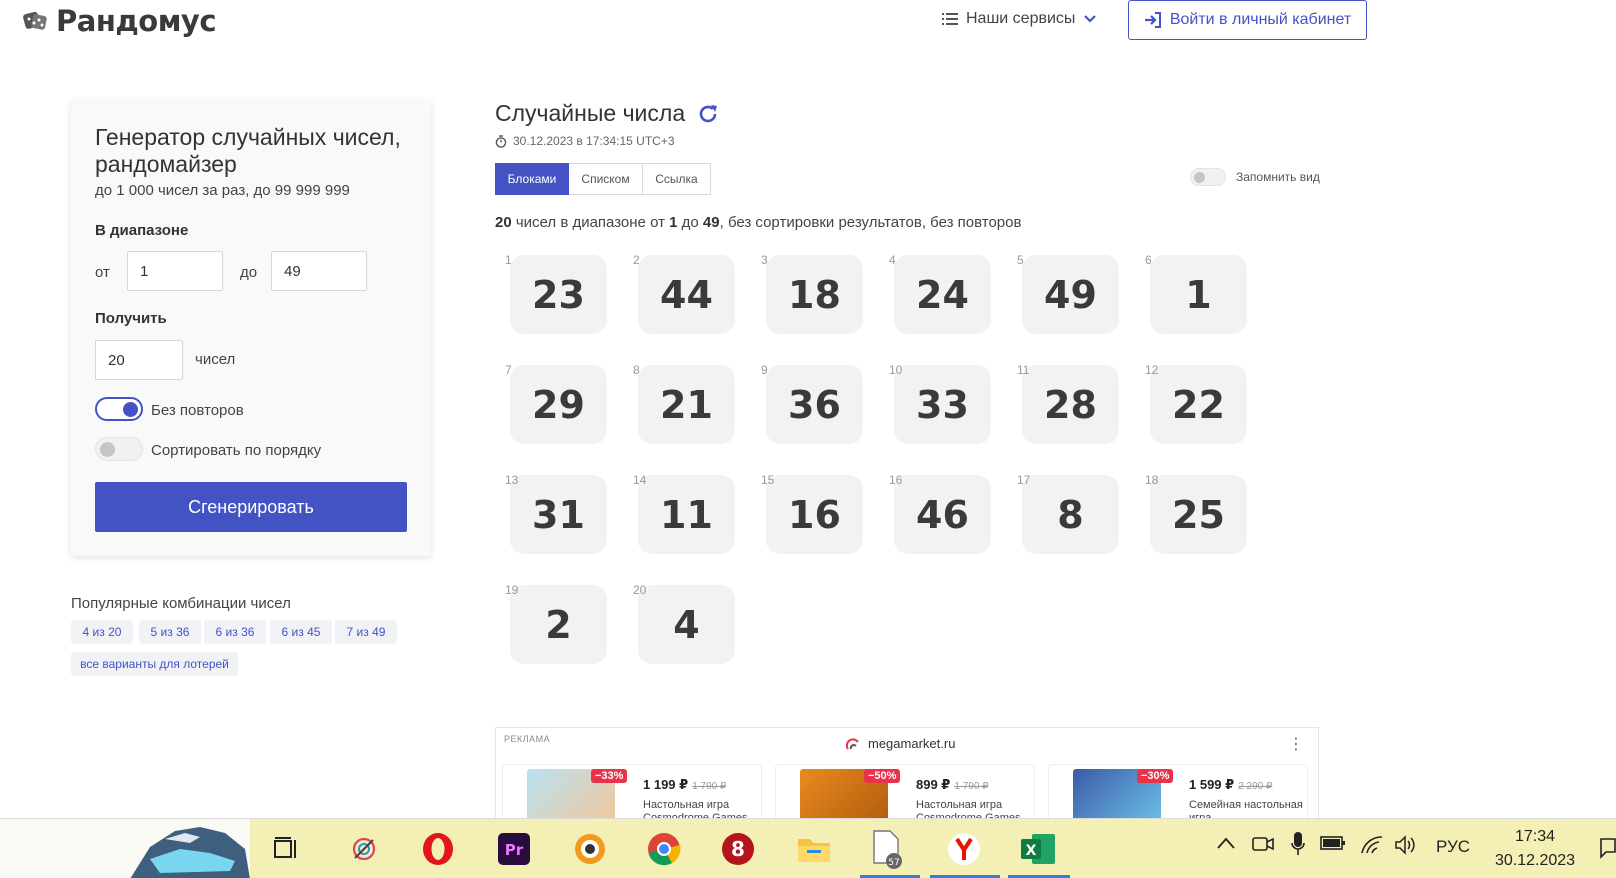  What do you see at coordinates (119, 449) in the screenshot?
I see `sort-toggle` at bounding box center [119, 449].